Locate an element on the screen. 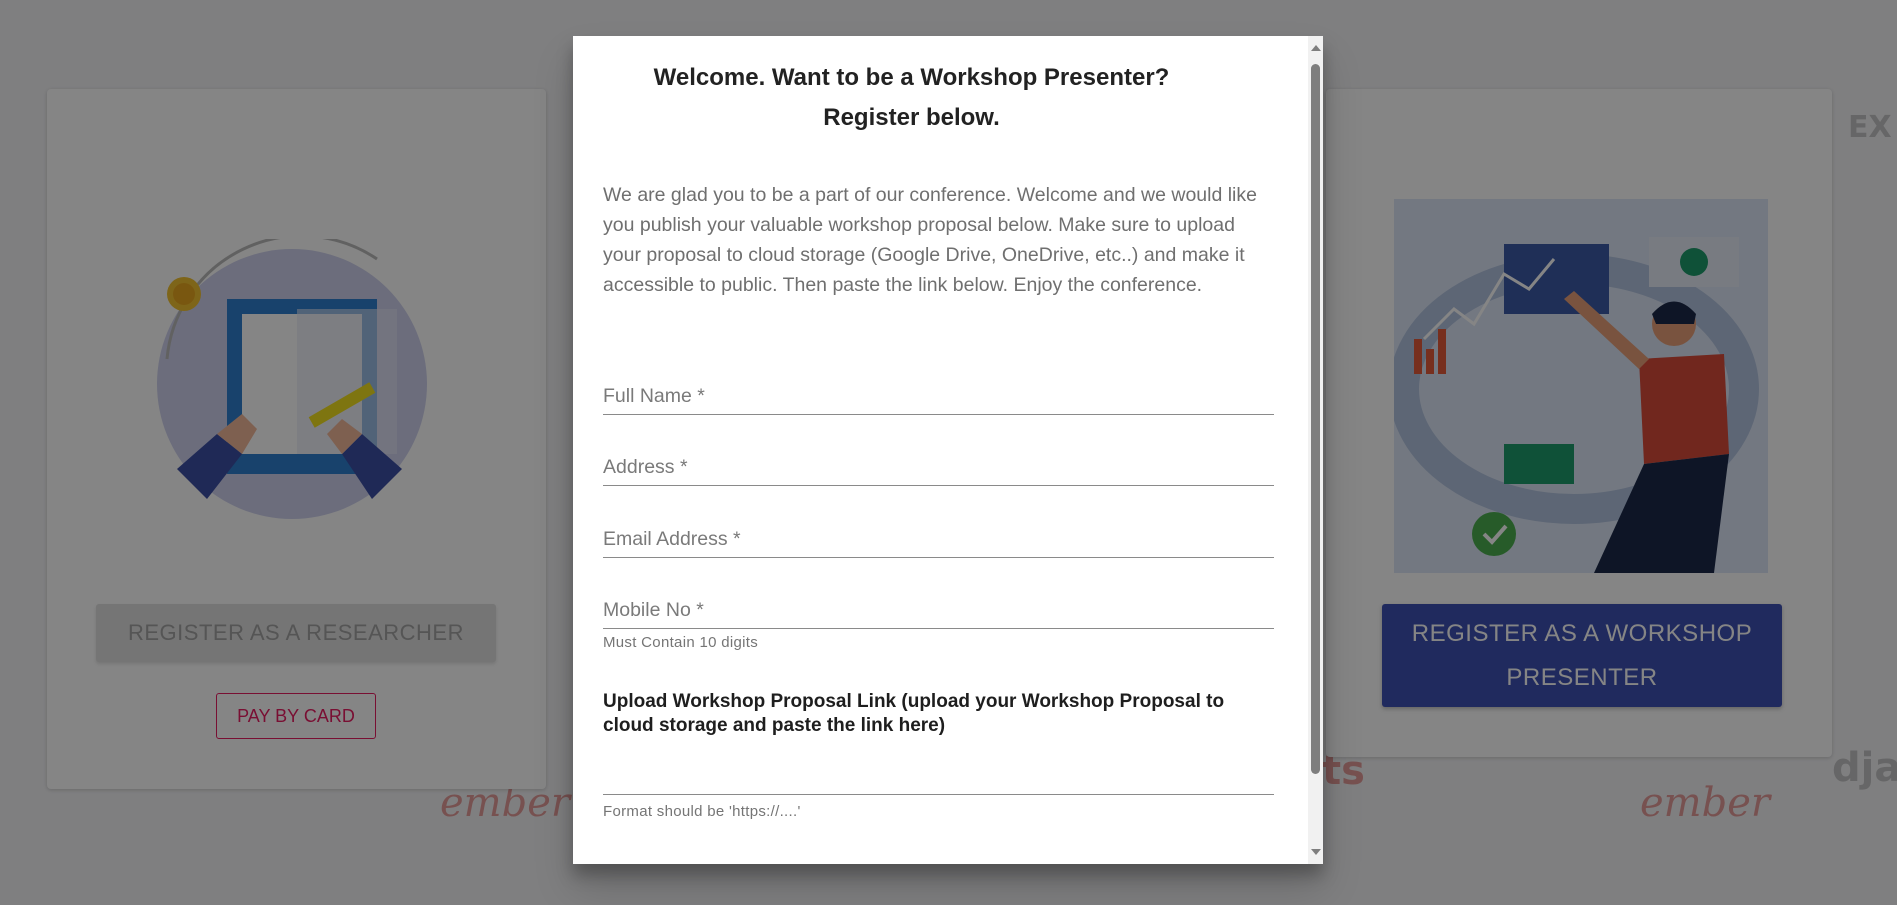 This screenshot has height=905, width=1897. scroll-down-arrow-icon is located at coordinates (1316, 852).